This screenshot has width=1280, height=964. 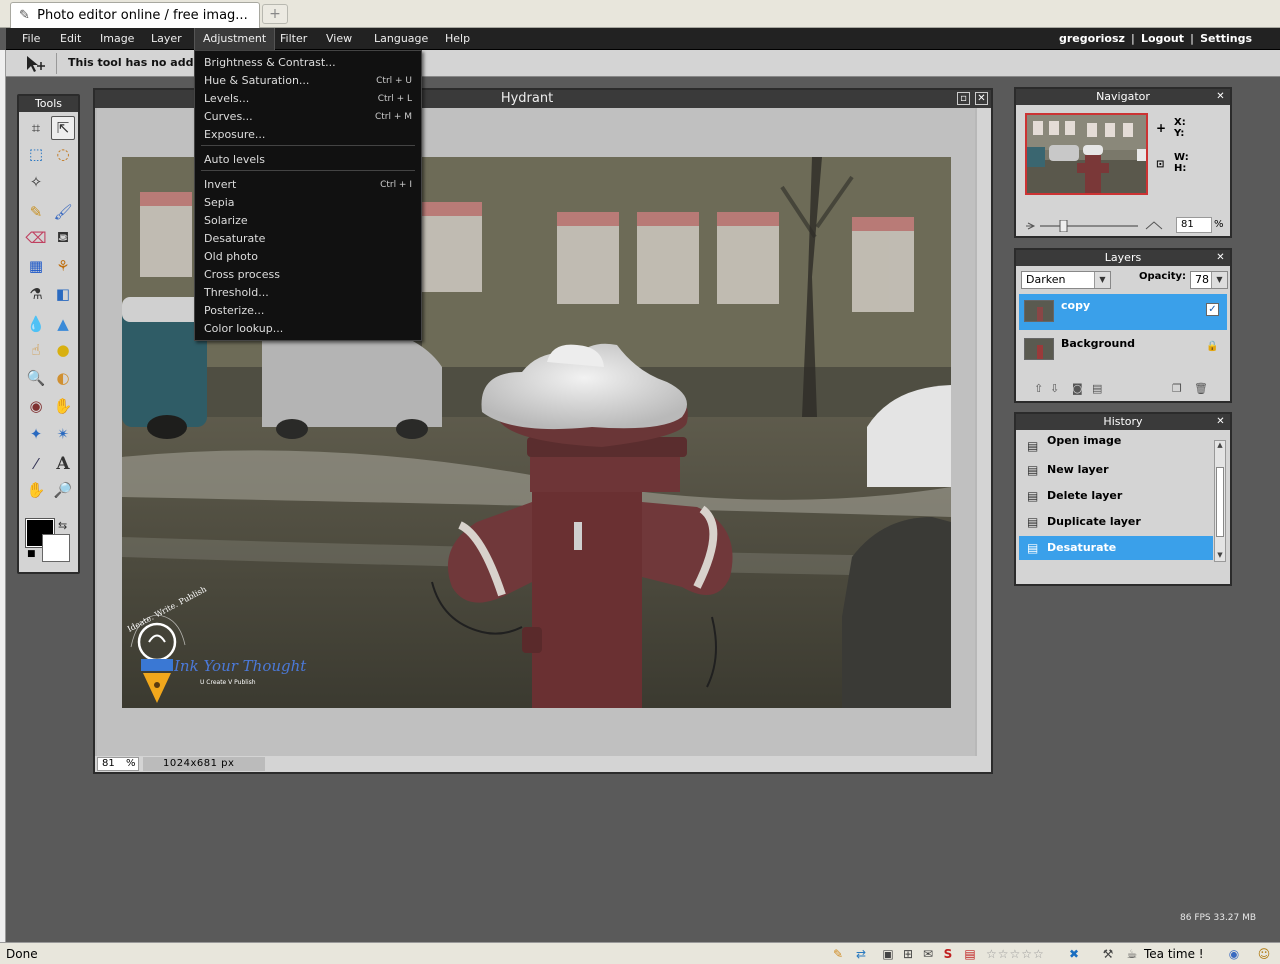 I want to click on reset-colors-icon: ■, so click(x=31, y=554).